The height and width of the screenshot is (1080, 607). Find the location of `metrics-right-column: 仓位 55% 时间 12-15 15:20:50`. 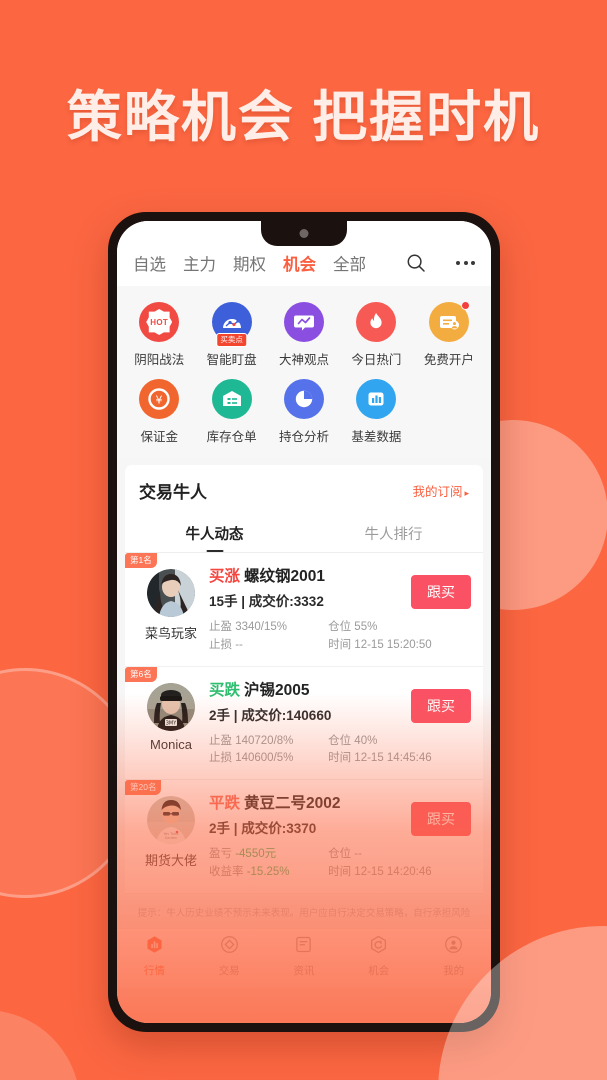

metrics-right-column: 仓位 55% 时间 12-15 15:20:50 is located at coordinates (399, 637).